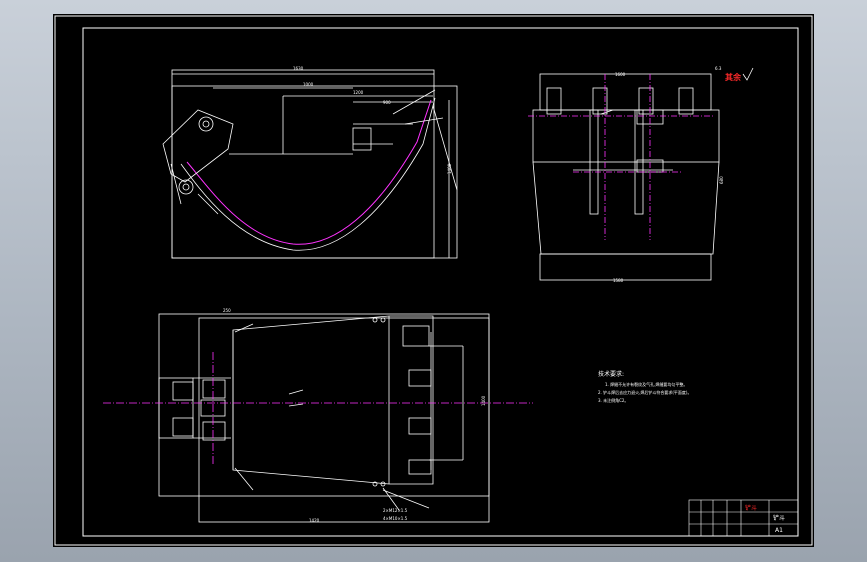 Image resolution: width=867 pixels, height=562 pixels. I want to click on title-block-sheet-size: A1, so click(779, 530).